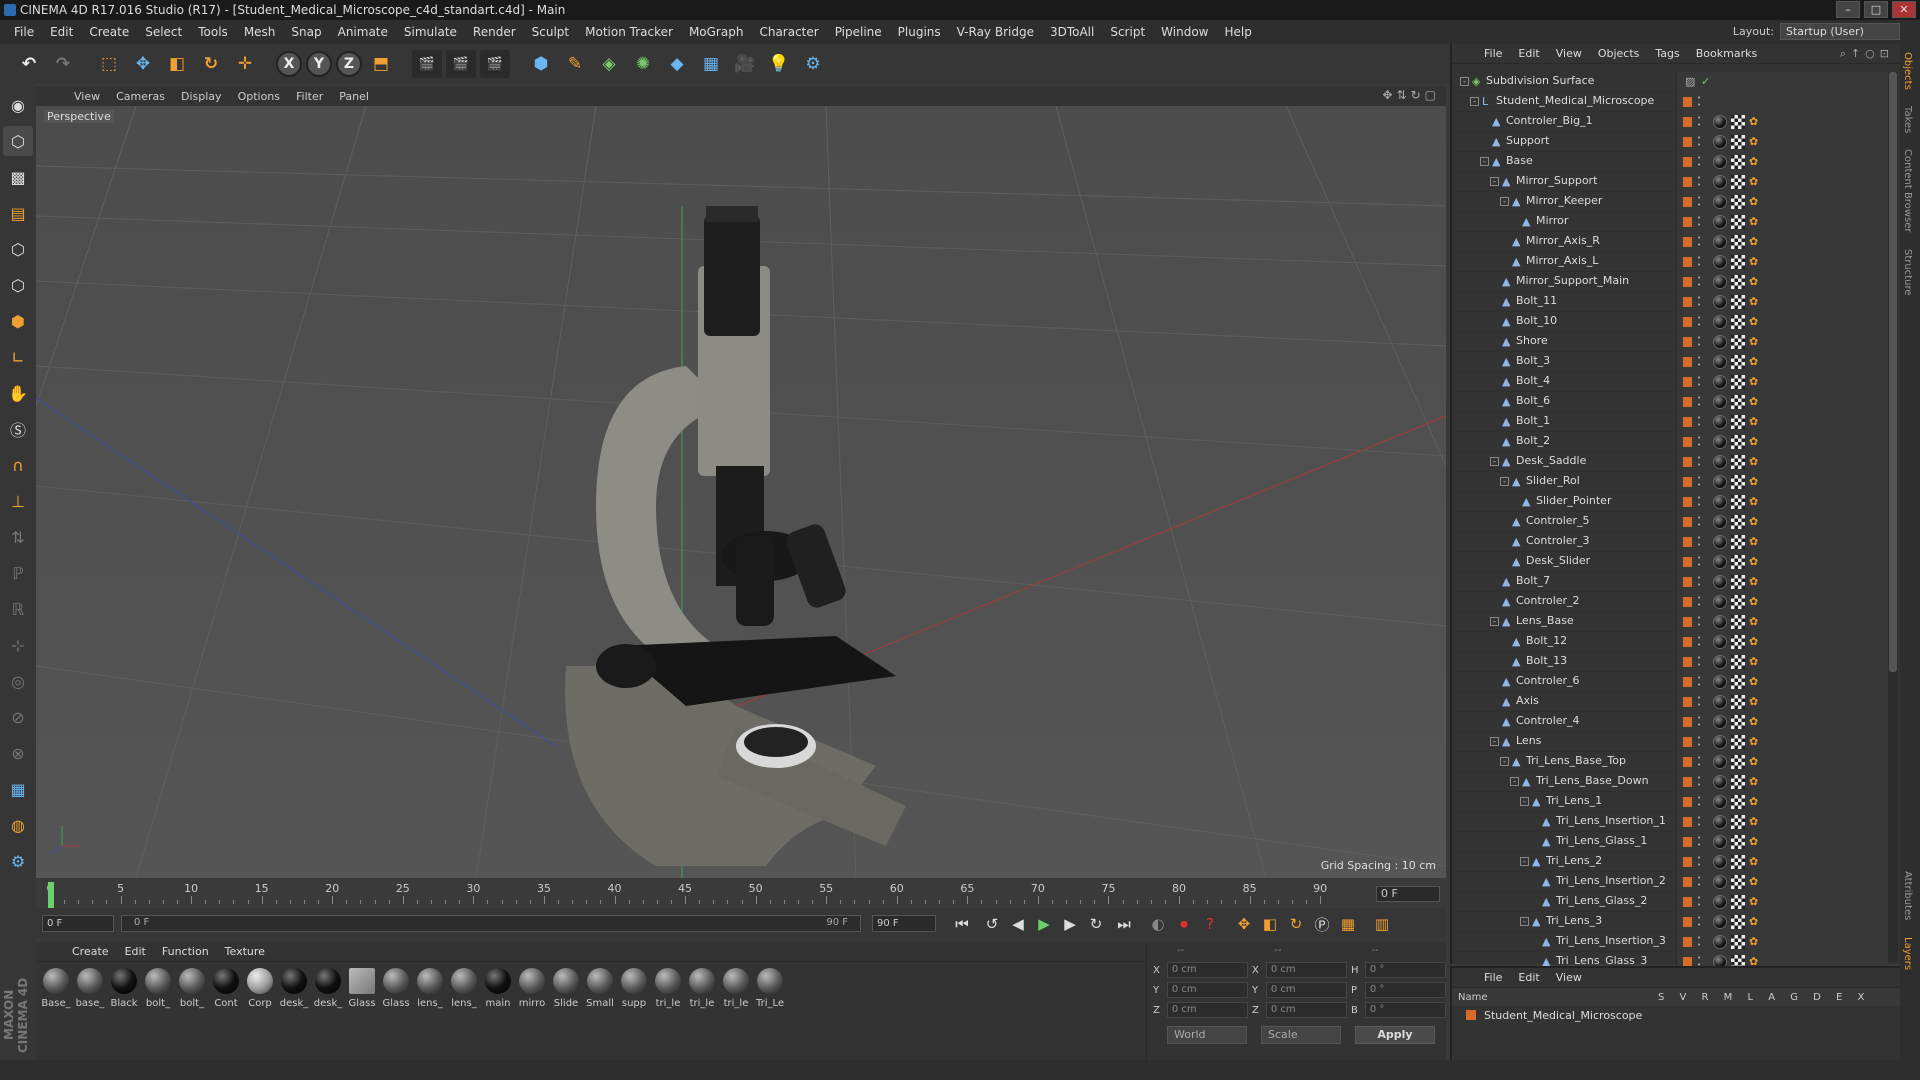  What do you see at coordinates (109, 64) in the screenshot?
I see `live-selection-icon: ⬚` at bounding box center [109, 64].